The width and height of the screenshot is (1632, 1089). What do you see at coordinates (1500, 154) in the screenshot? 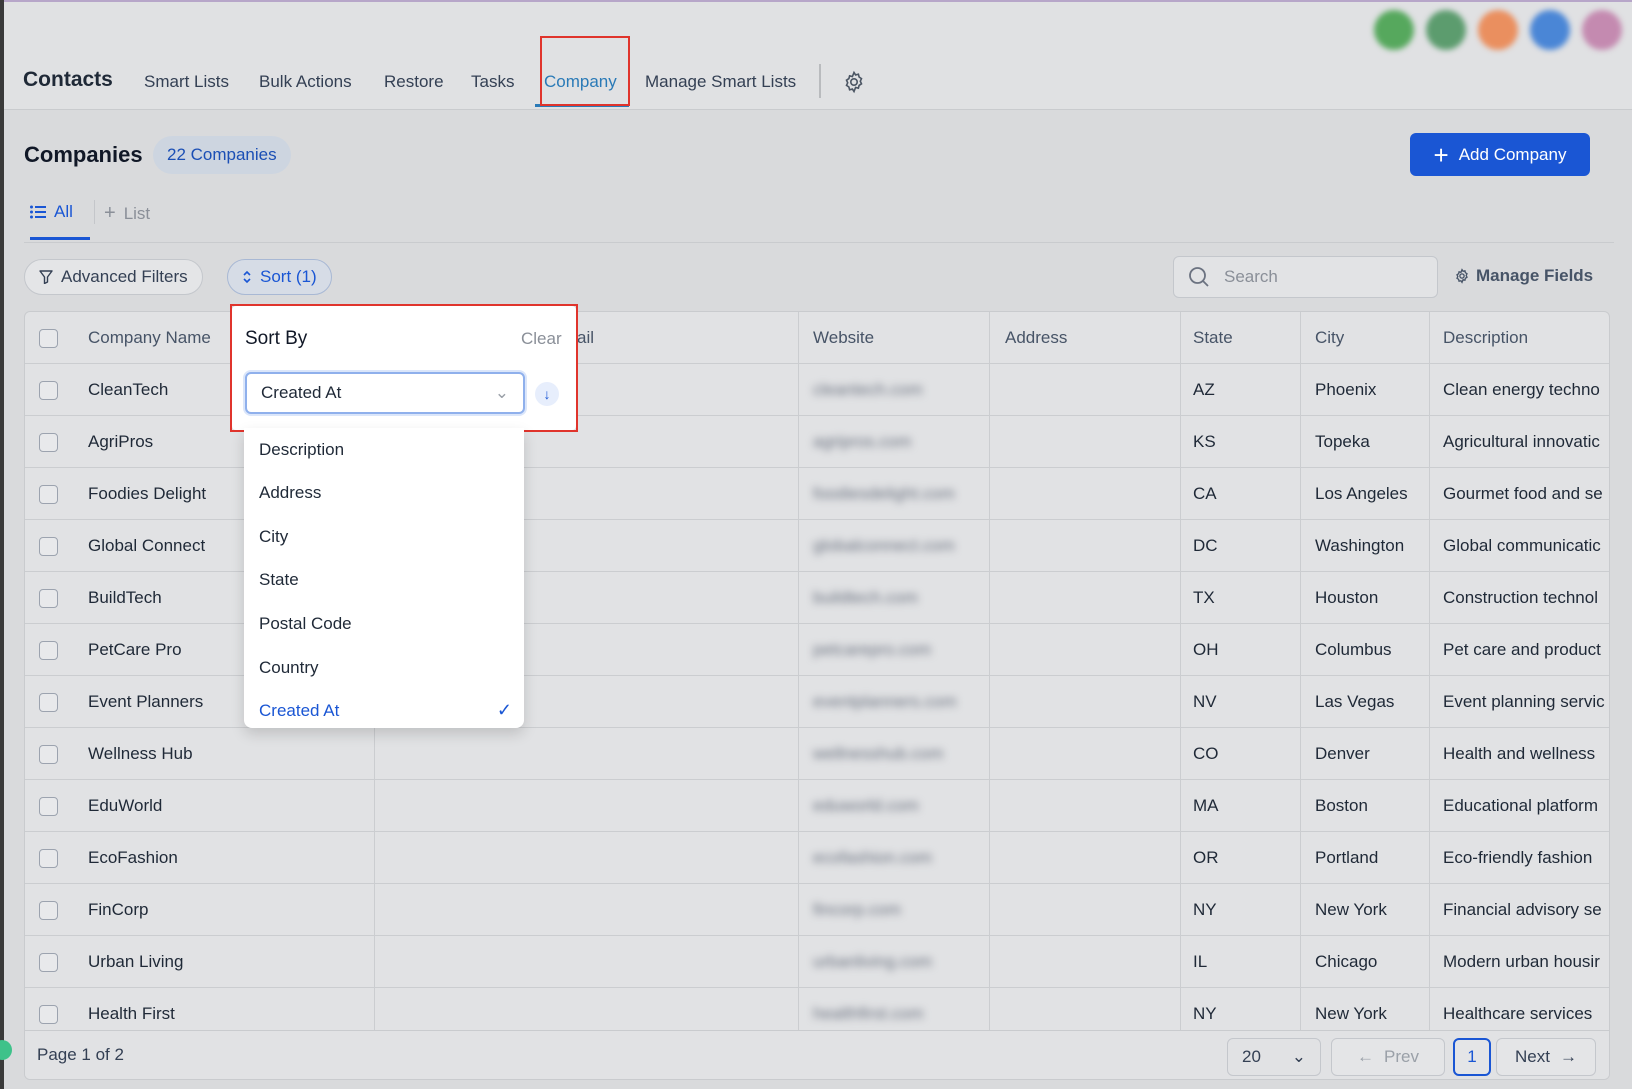
I see `add-company-button: + Add Company` at bounding box center [1500, 154].